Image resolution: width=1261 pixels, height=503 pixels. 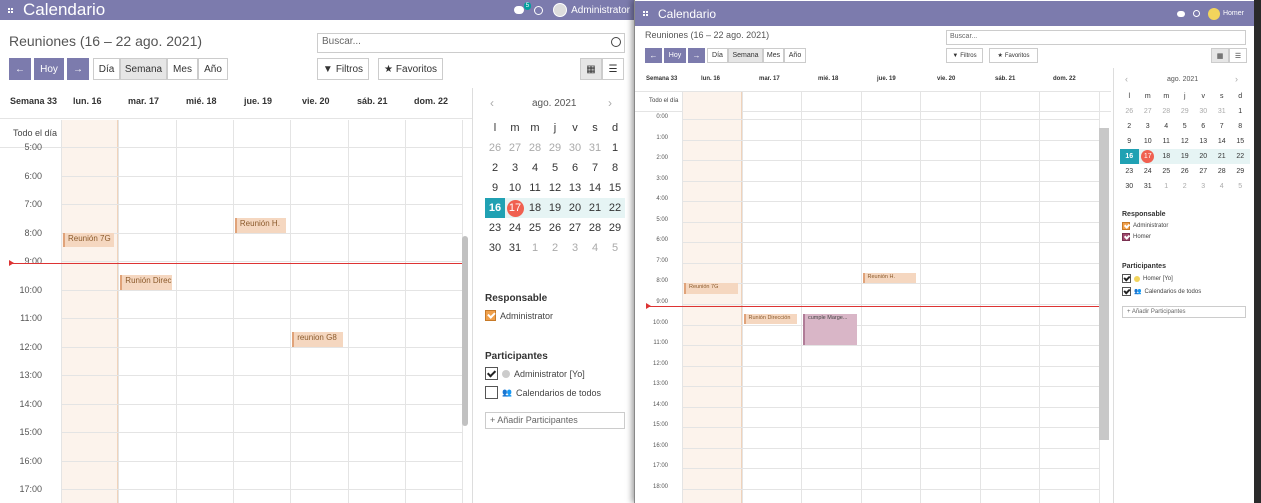 What do you see at coordinates (591, 69) in the screenshot?
I see `calendar-view-icon: ▦` at bounding box center [591, 69].